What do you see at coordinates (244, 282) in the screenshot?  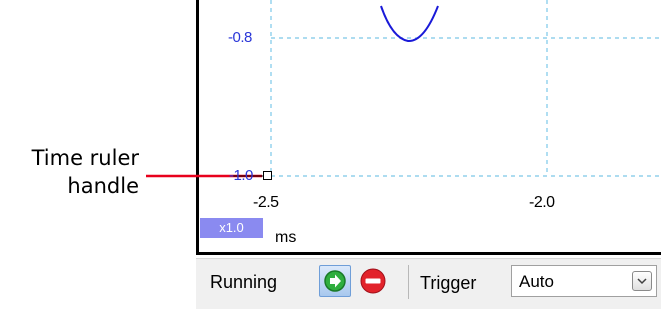 I see `status-label: Running` at bounding box center [244, 282].